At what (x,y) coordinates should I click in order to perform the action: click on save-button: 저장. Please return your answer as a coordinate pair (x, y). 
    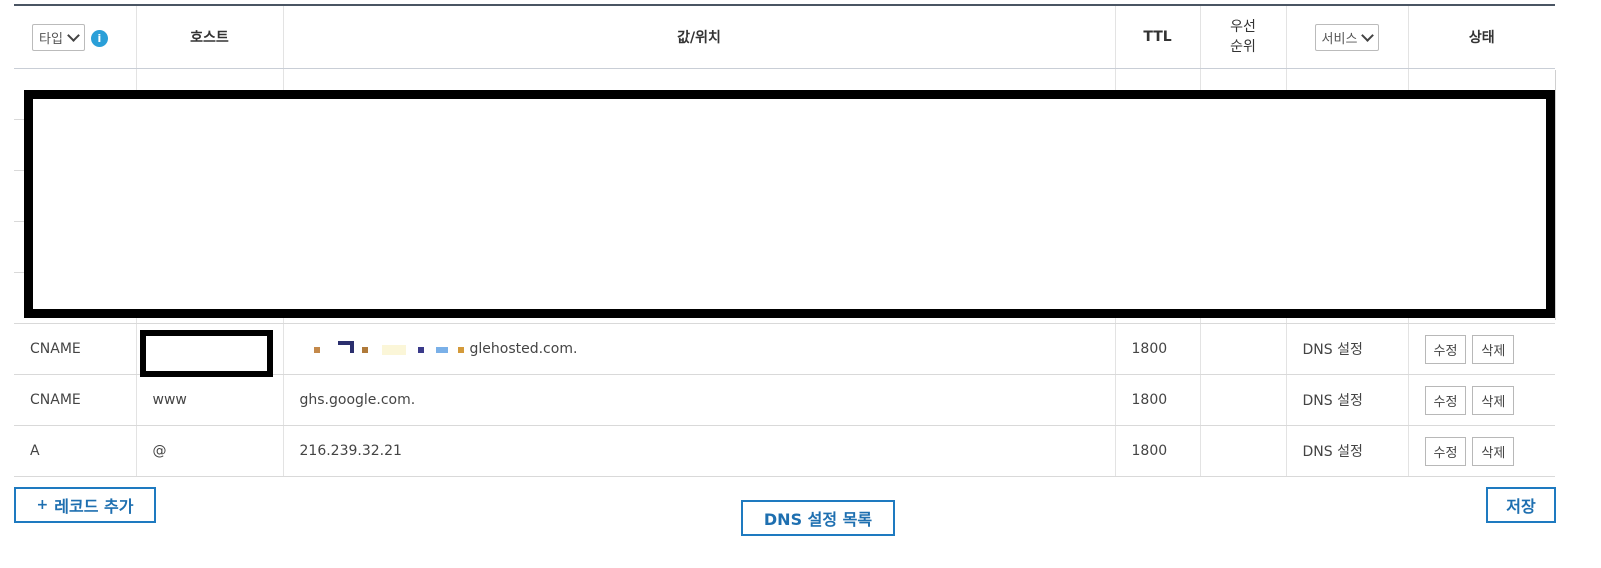
    Looking at the image, I should click on (1521, 505).